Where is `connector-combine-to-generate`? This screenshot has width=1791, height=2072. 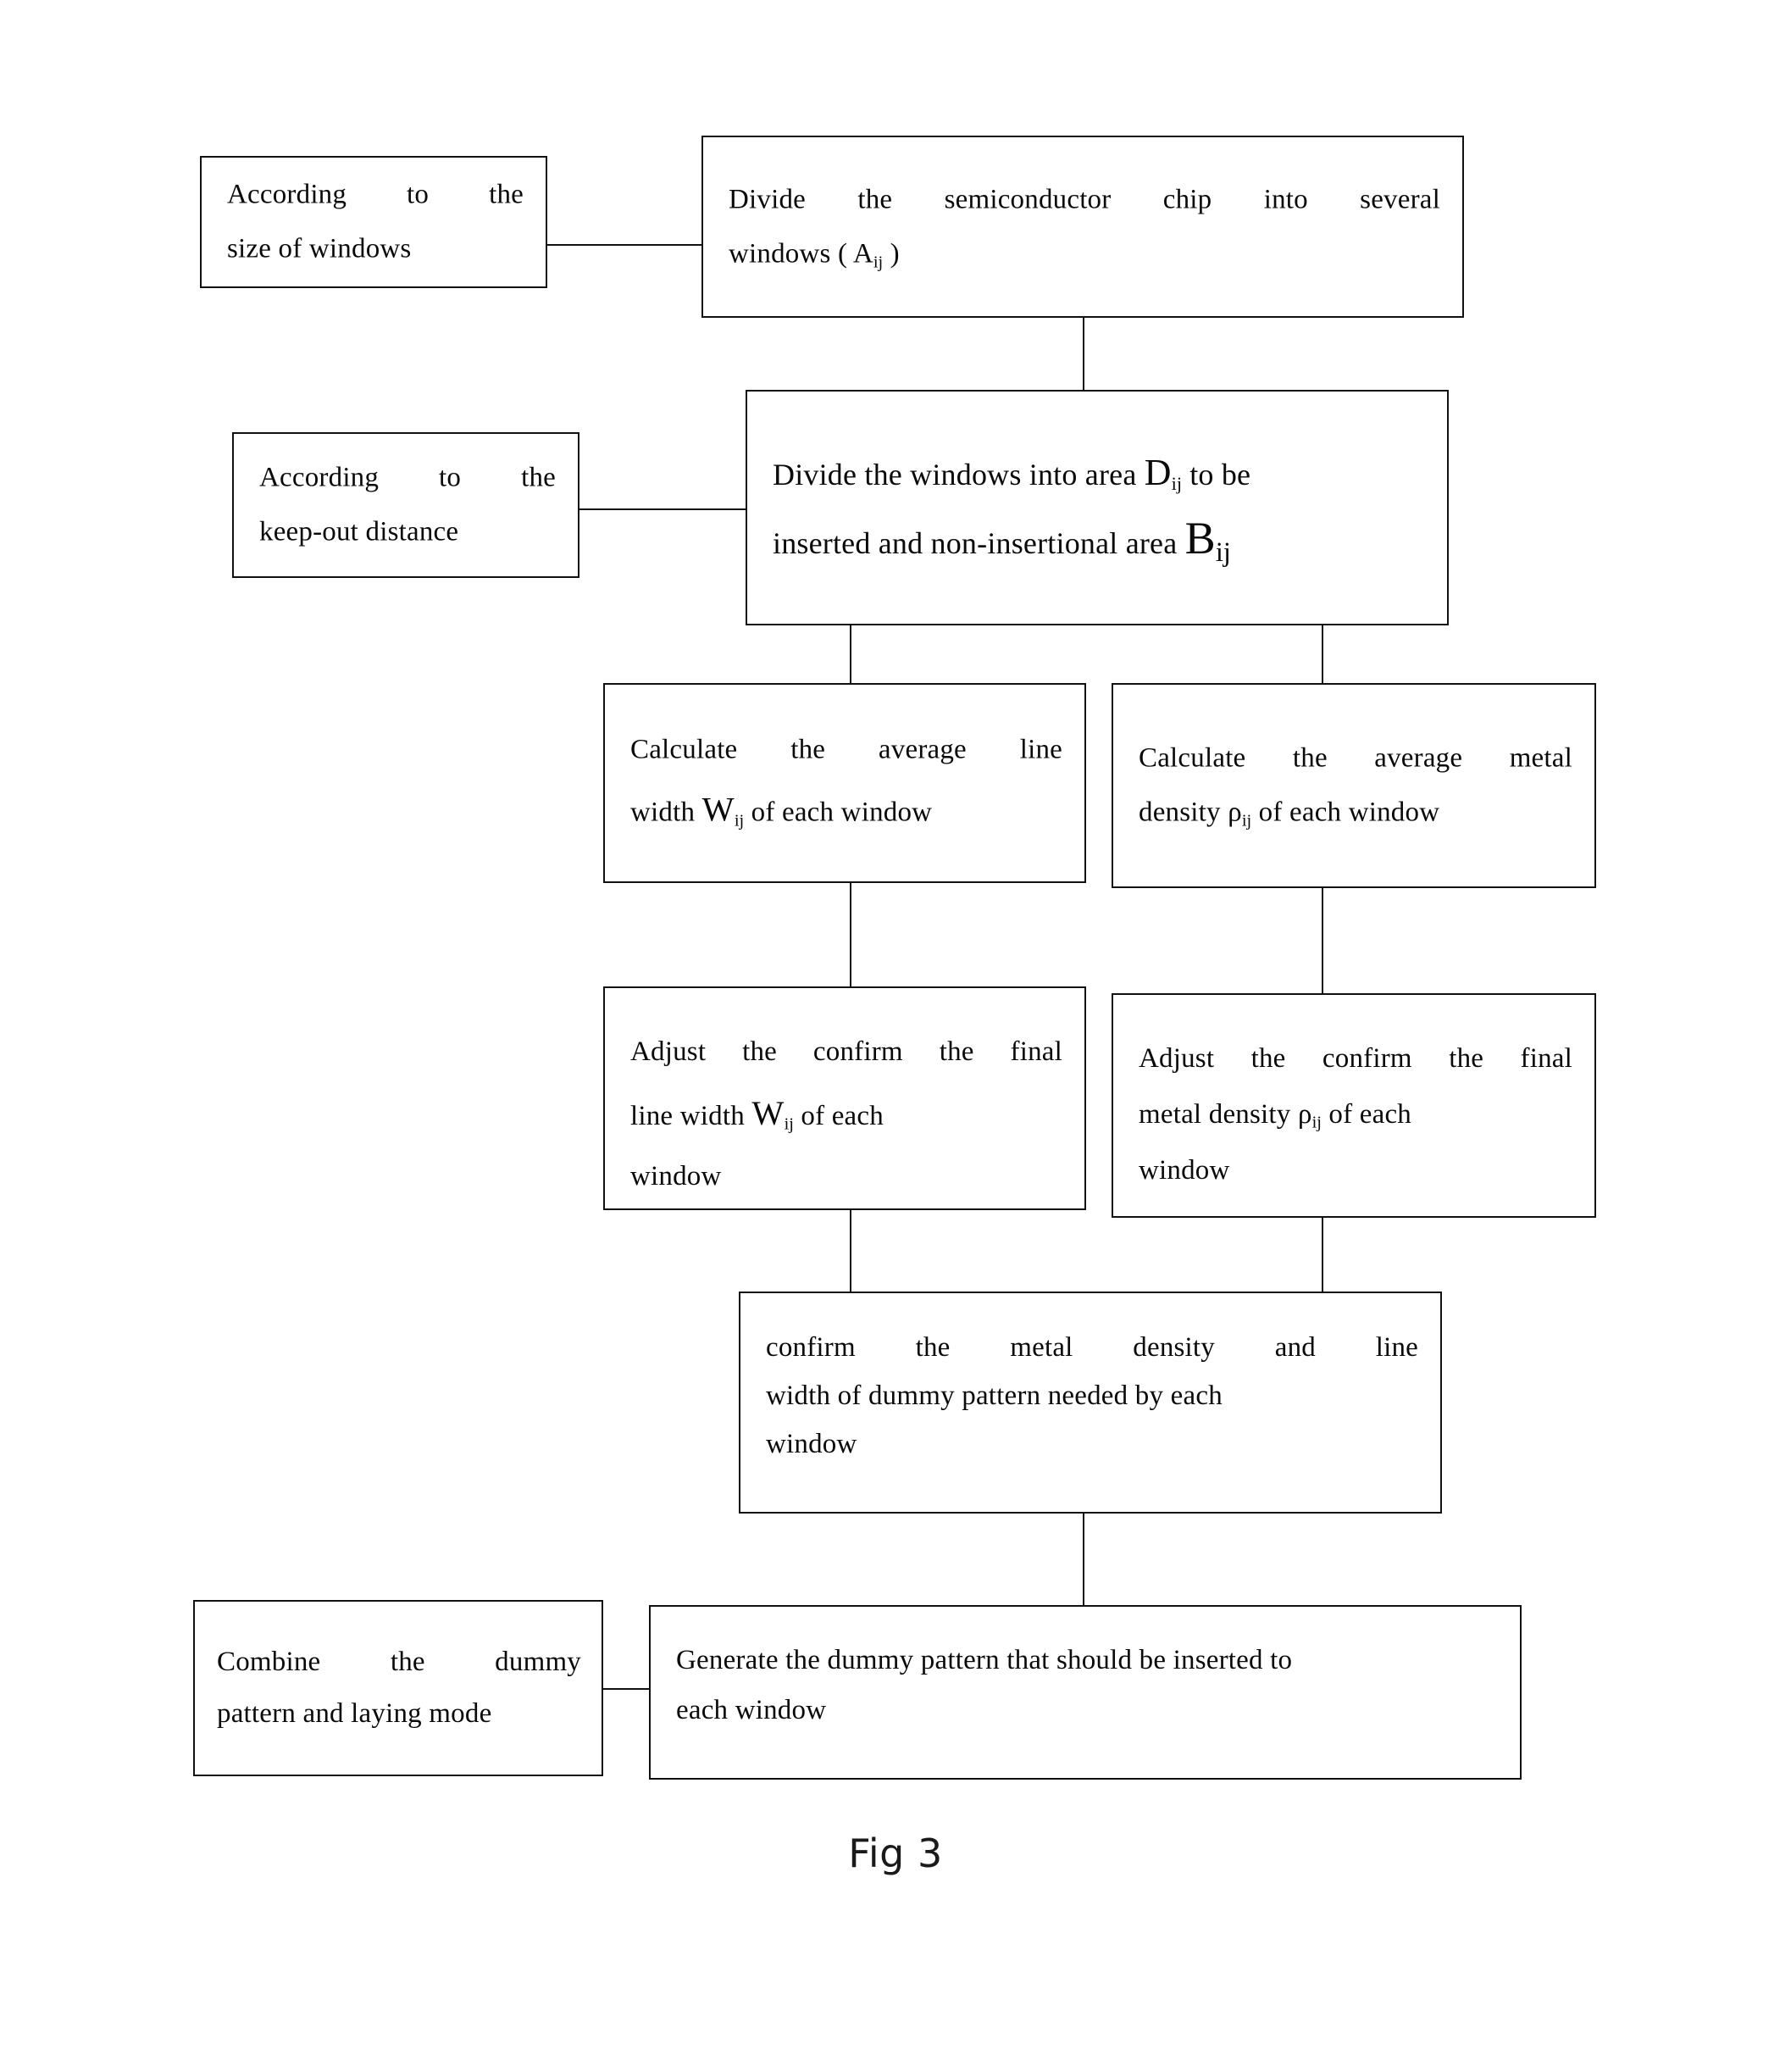 connector-combine-to-generate is located at coordinates (626, 1689).